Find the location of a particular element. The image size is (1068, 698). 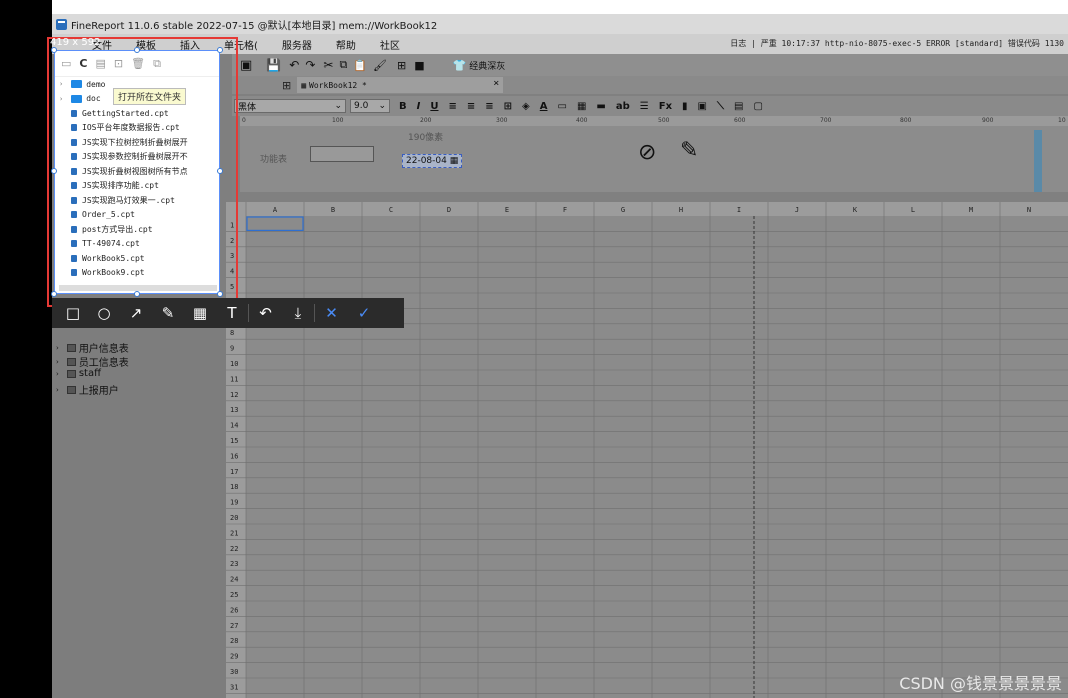

eye-off-icon: ⊘ is located at coordinates (647, 152).